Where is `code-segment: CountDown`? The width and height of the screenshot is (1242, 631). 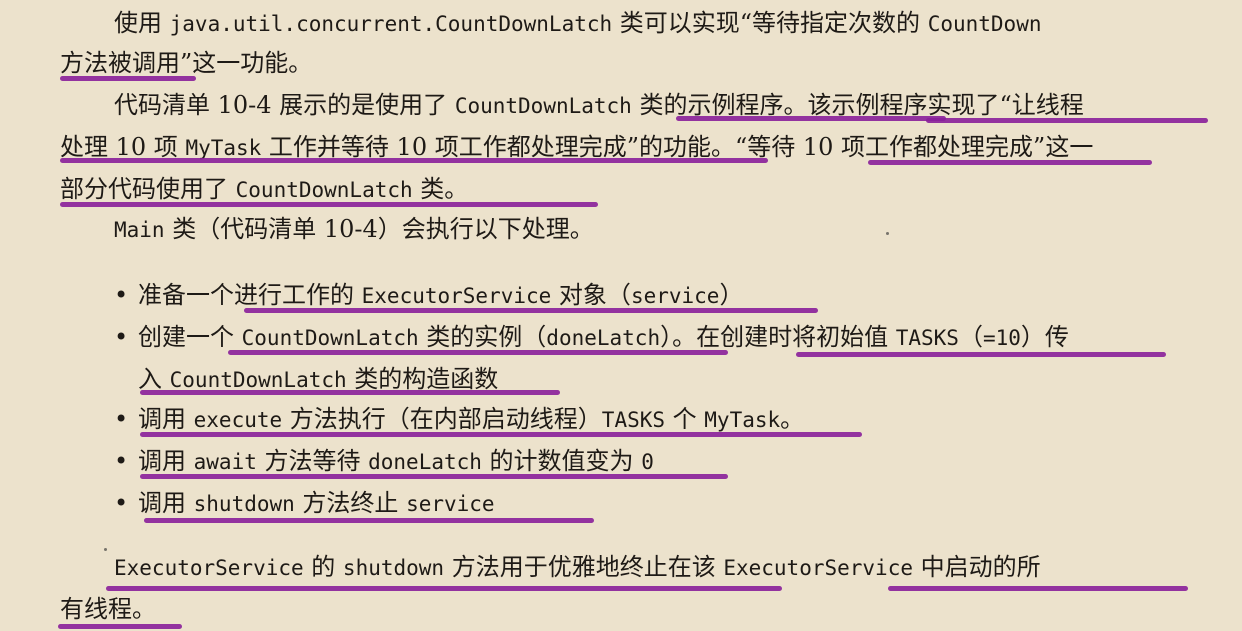
code-segment: CountDown is located at coordinates (984, 24).